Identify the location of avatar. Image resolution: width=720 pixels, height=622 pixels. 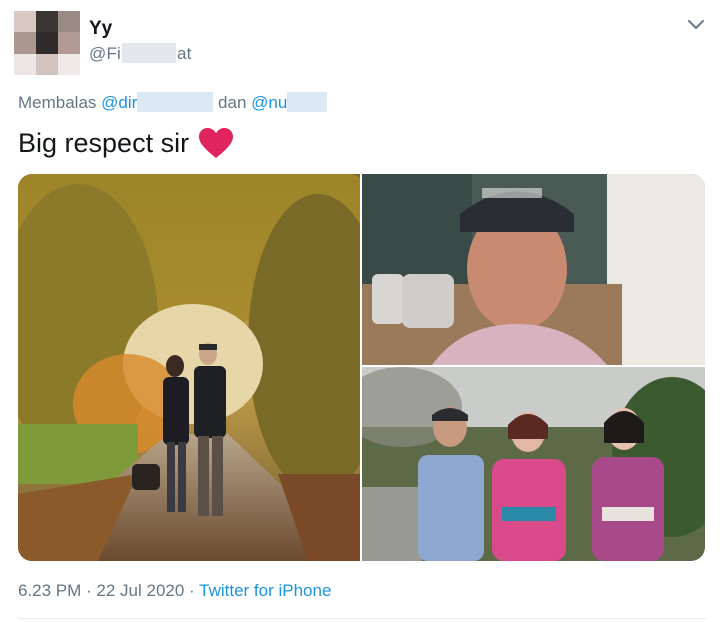
(47, 43).